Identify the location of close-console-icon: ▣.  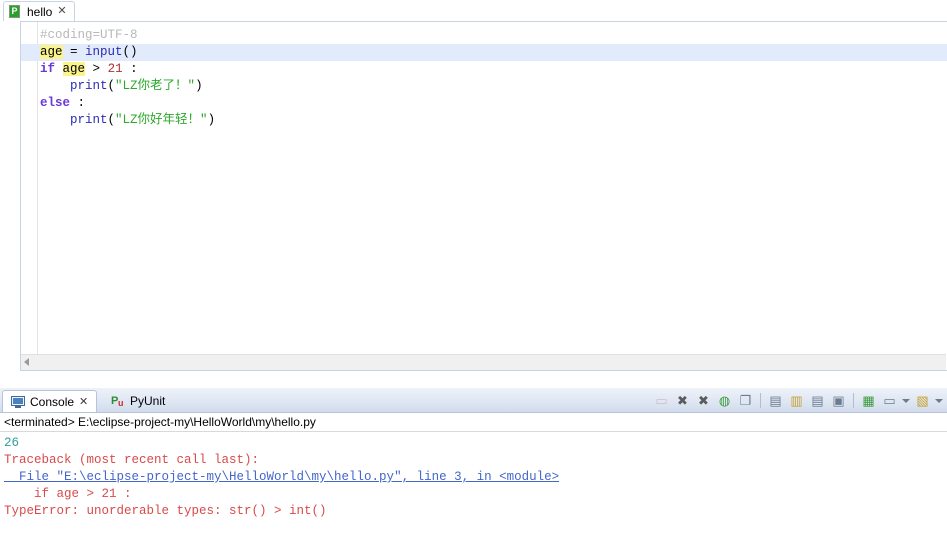
(838, 400).